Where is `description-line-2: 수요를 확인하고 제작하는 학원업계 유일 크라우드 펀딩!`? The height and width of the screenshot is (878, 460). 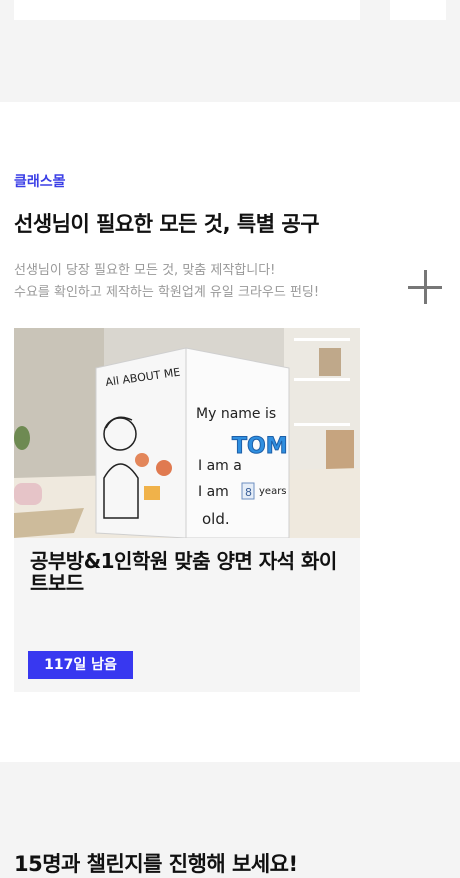
description-line-2: 수요를 확인하고 제작하는 학원업계 유일 크라우드 펀딩! is located at coordinates (167, 292).